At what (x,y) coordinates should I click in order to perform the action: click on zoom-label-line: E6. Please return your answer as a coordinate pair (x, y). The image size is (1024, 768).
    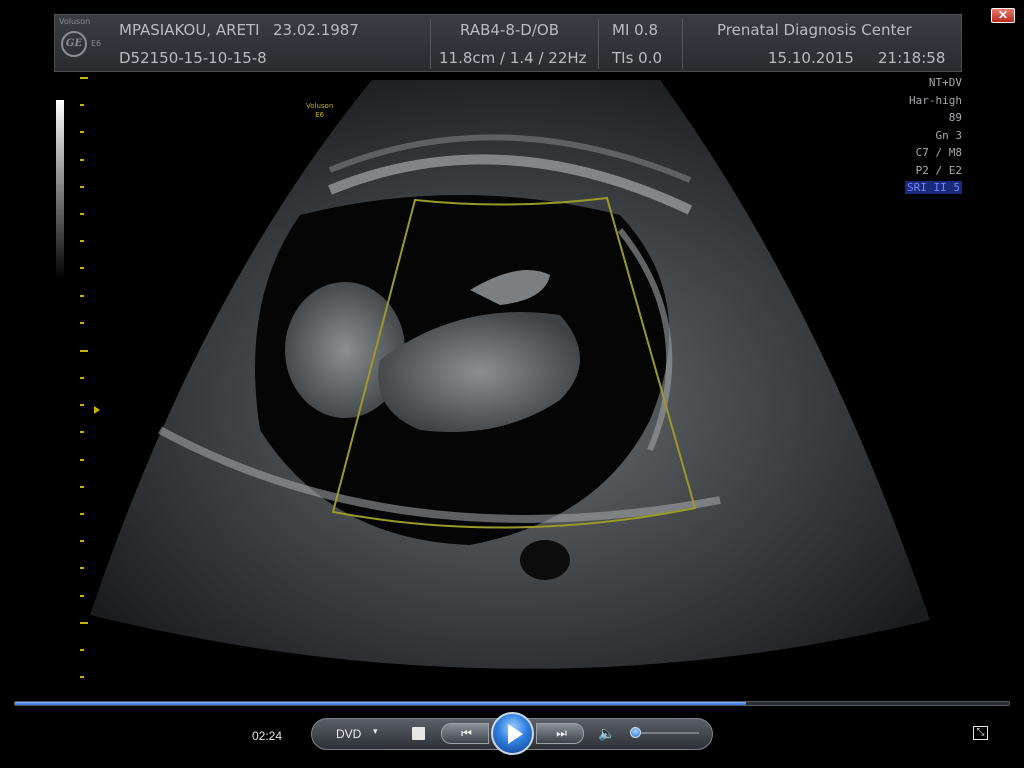
    Looking at the image, I should click on (320, 115).